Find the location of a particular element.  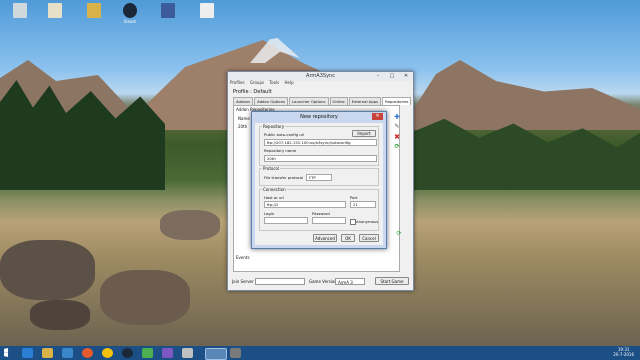

delete-icon: ✖ is located at coordinates (397, 137).